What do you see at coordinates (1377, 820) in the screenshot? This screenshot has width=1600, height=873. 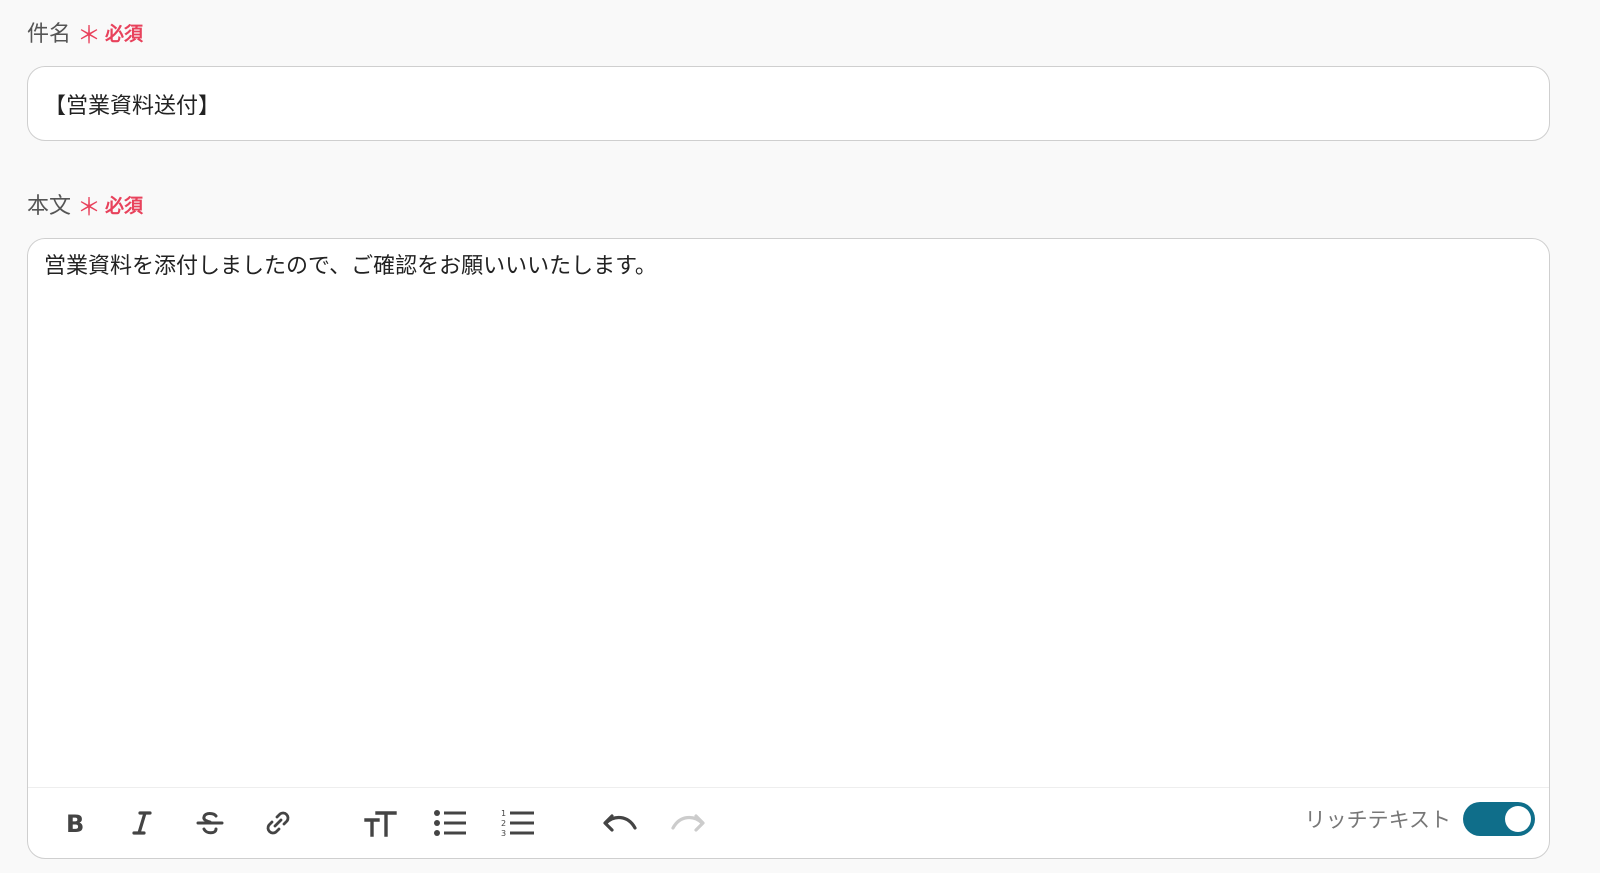 I see `rich-text-label: リッチテキスト` at bounding box center [1377, 820].